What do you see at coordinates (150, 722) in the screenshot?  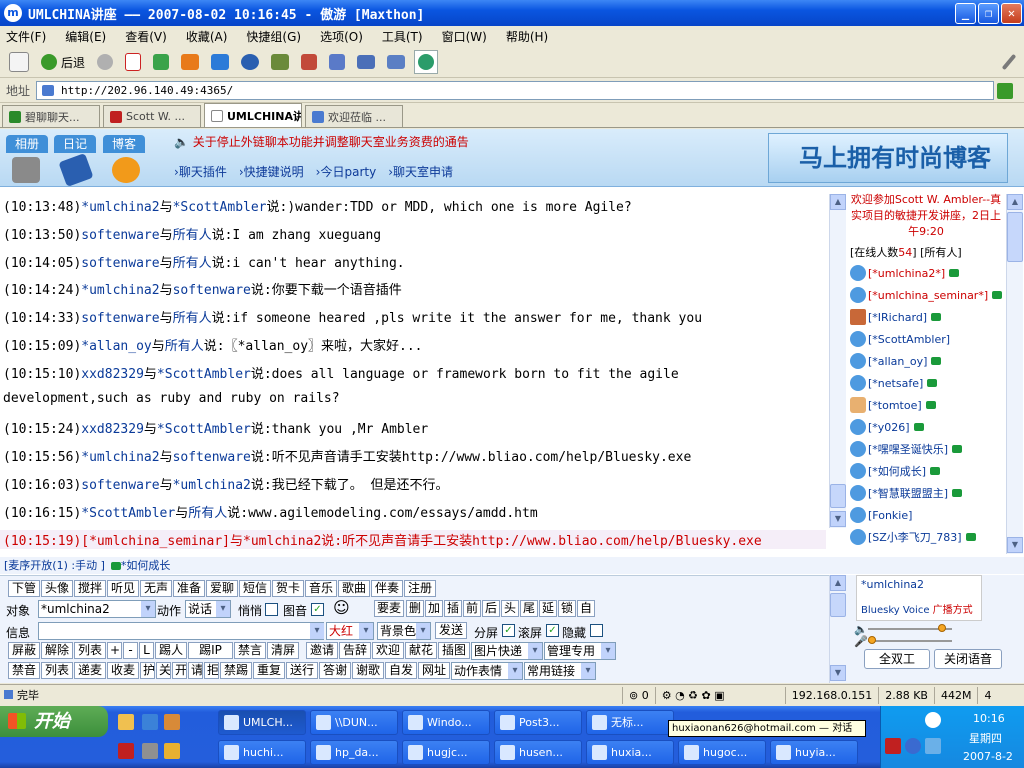 I see `ie-quick-icon` at bounding box center [150, 722].